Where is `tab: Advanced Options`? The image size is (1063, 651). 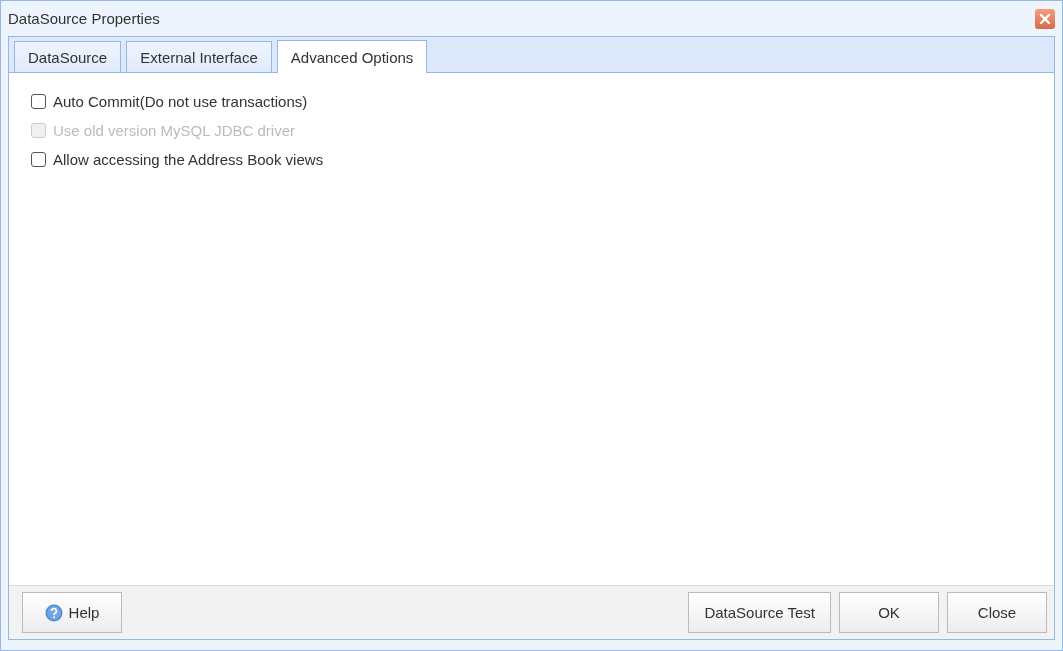 tab: Advanced Options is located at coordinates (352, 56).